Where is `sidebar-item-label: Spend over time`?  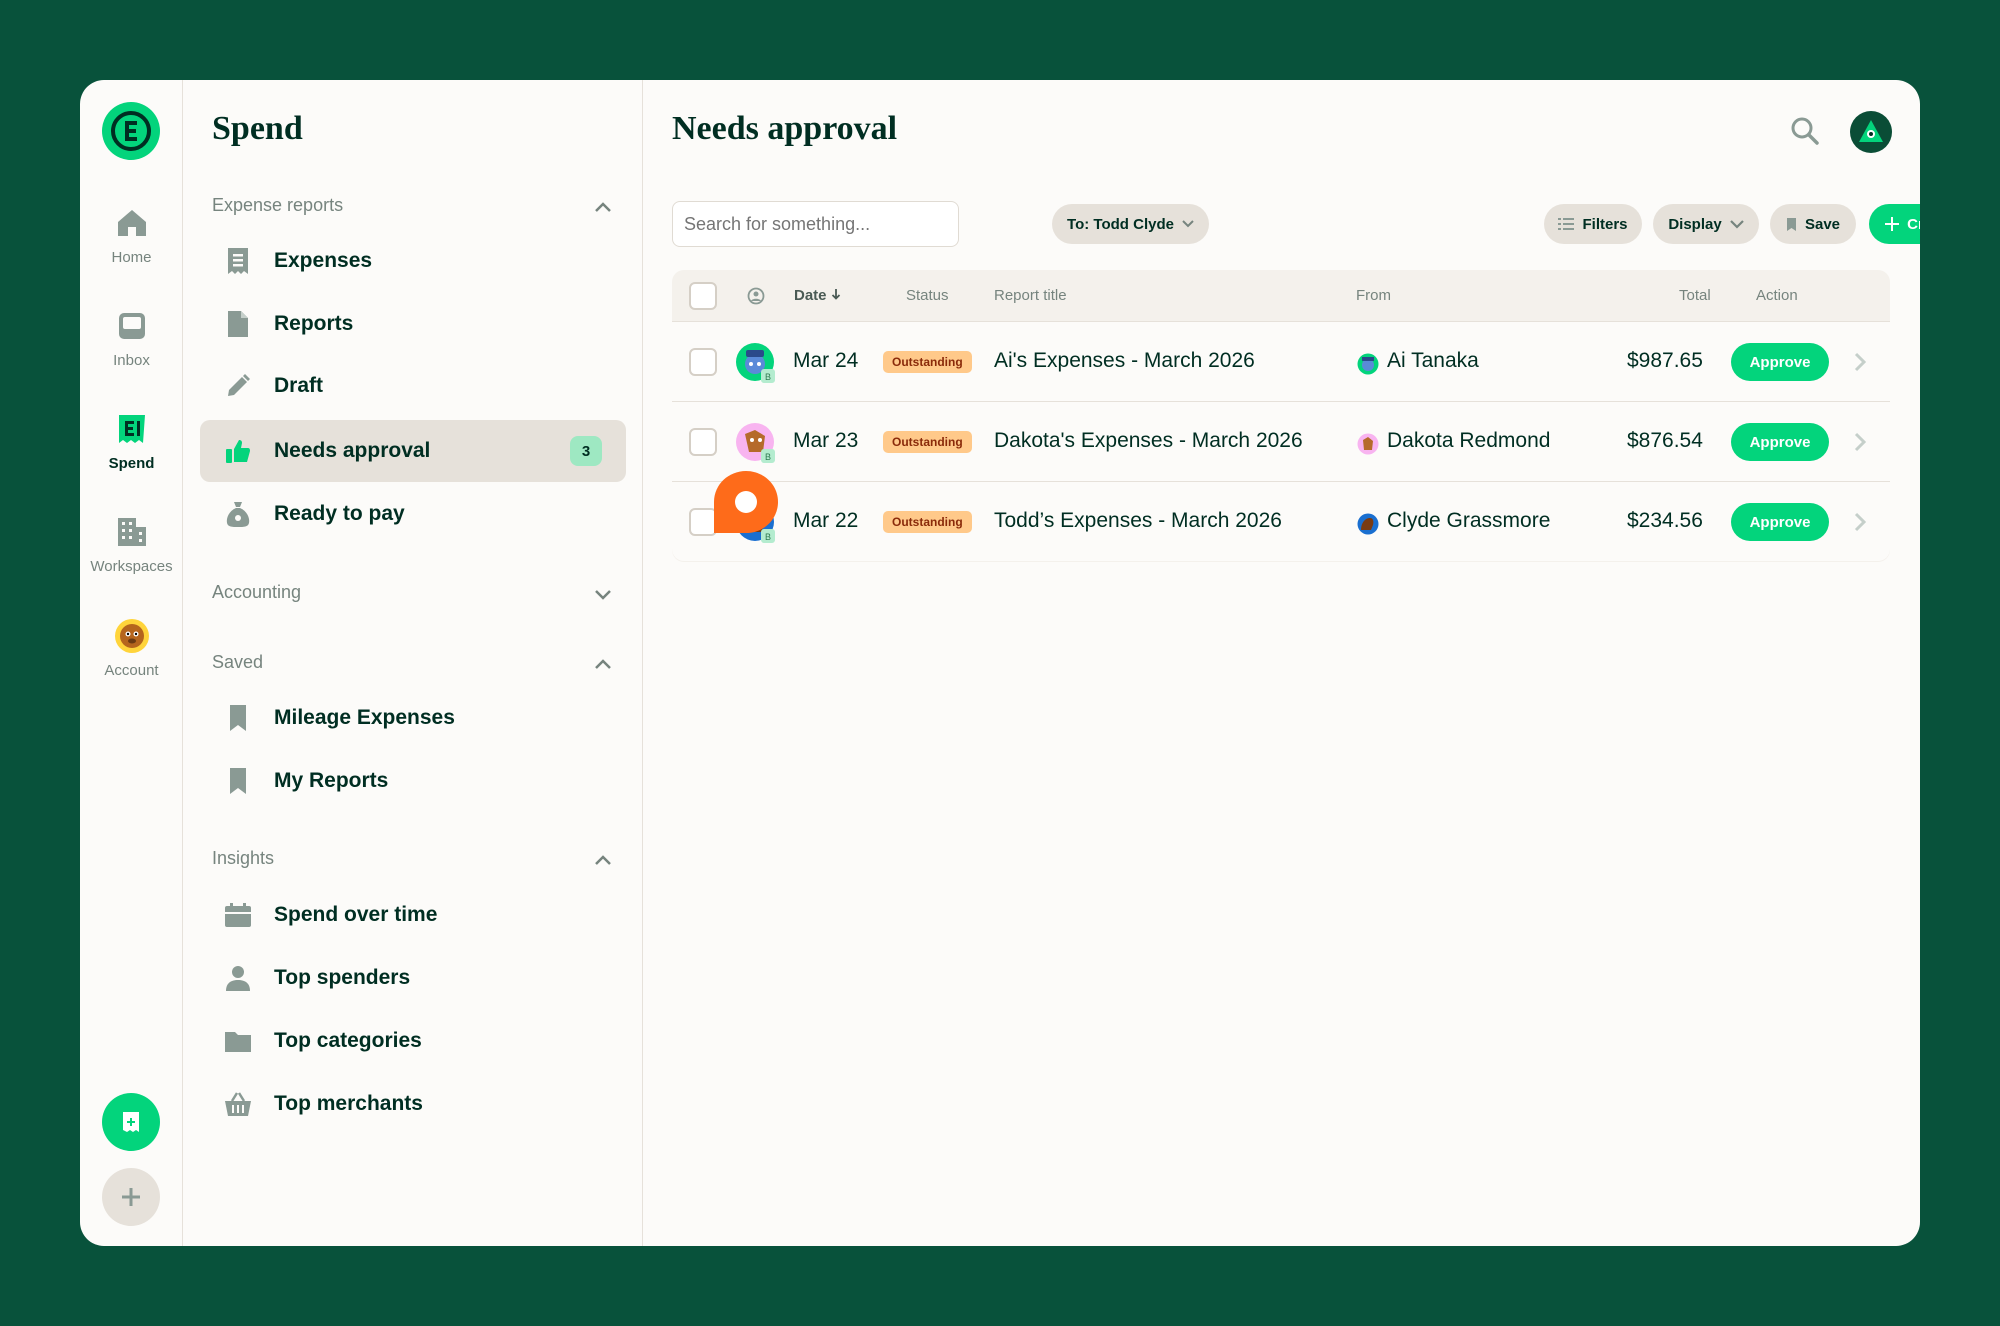
sidebar-item-label: Spend over time is located at coordinates (356, 914).